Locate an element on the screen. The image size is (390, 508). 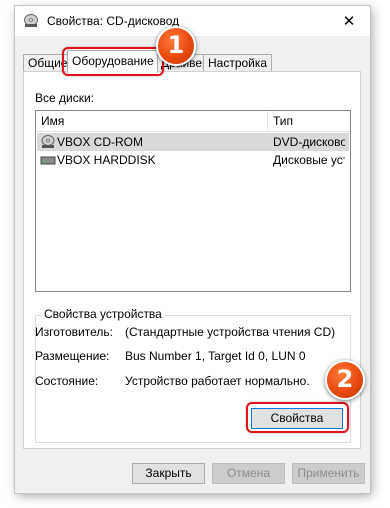
column-header-type: Тип is located at coordinates (309, 121).